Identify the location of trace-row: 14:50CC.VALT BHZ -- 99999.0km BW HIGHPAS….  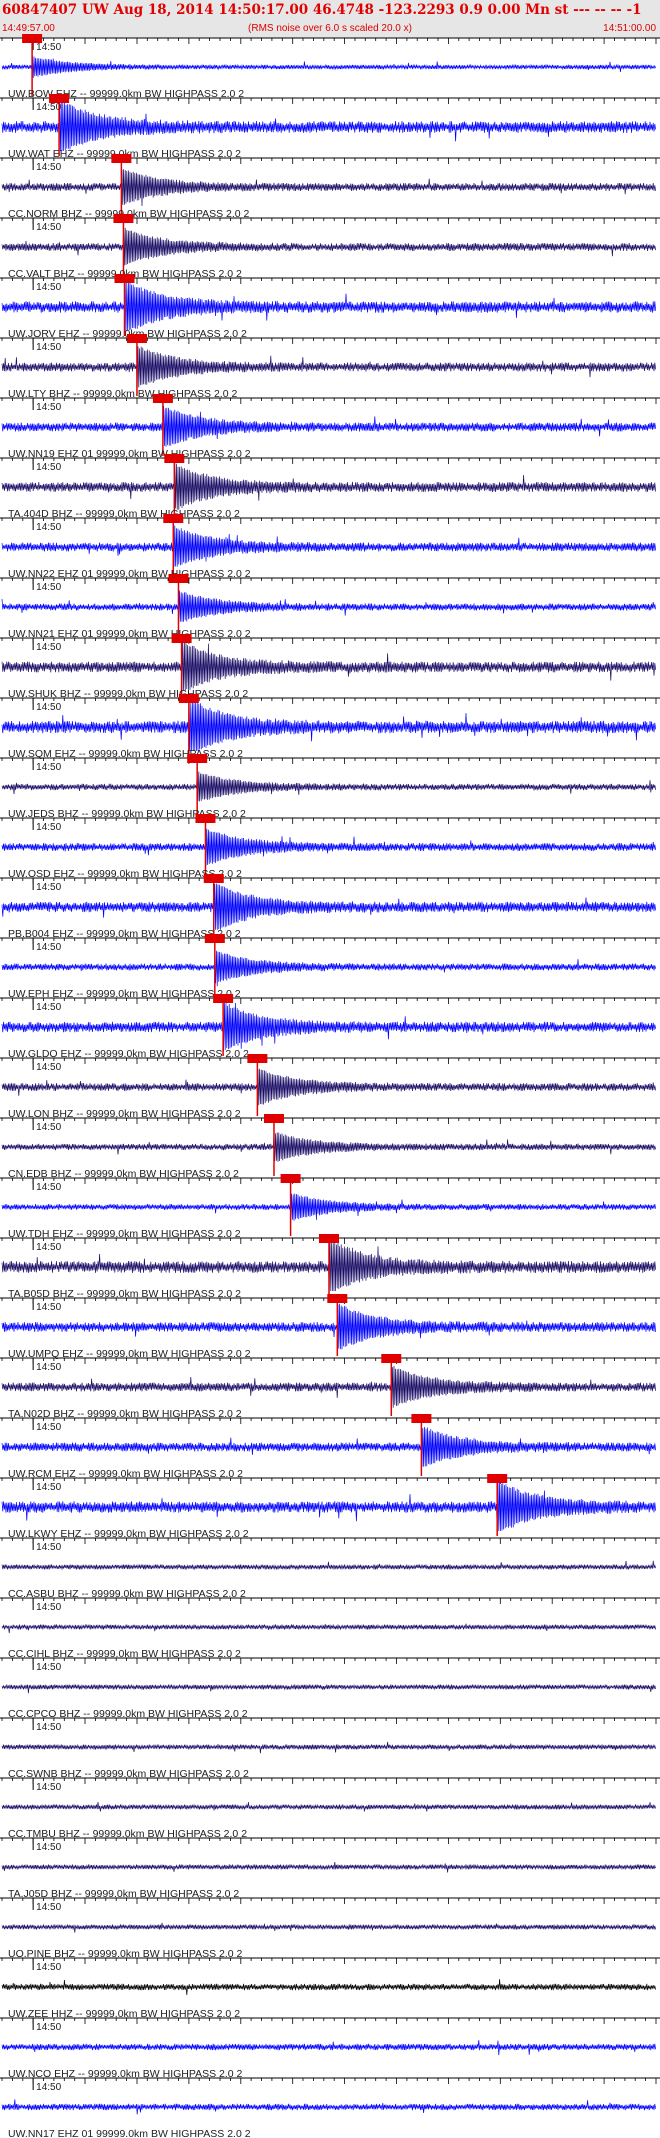
(330, 247).